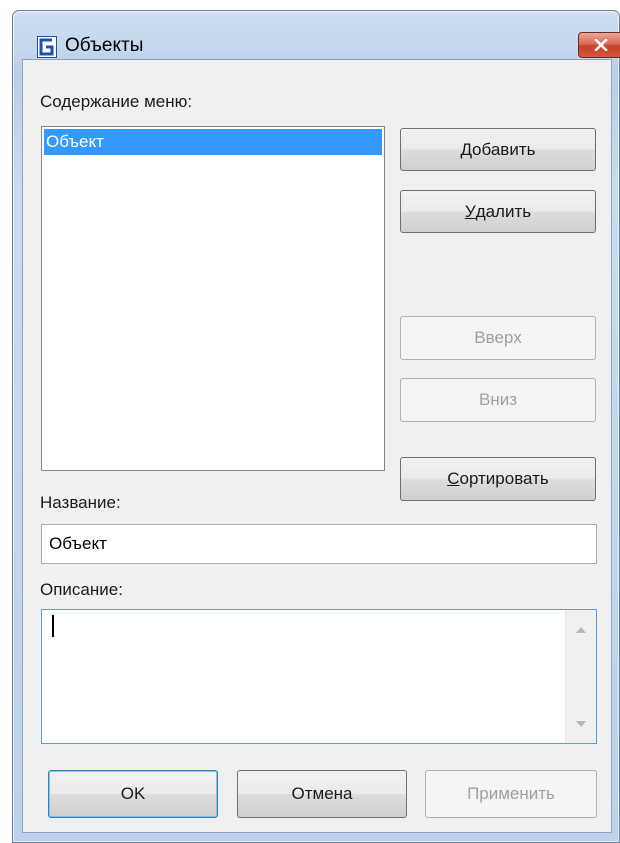  Describe the element at coordinates (133, 794) in the screenshot. I see `ok-button: OK` at that location.